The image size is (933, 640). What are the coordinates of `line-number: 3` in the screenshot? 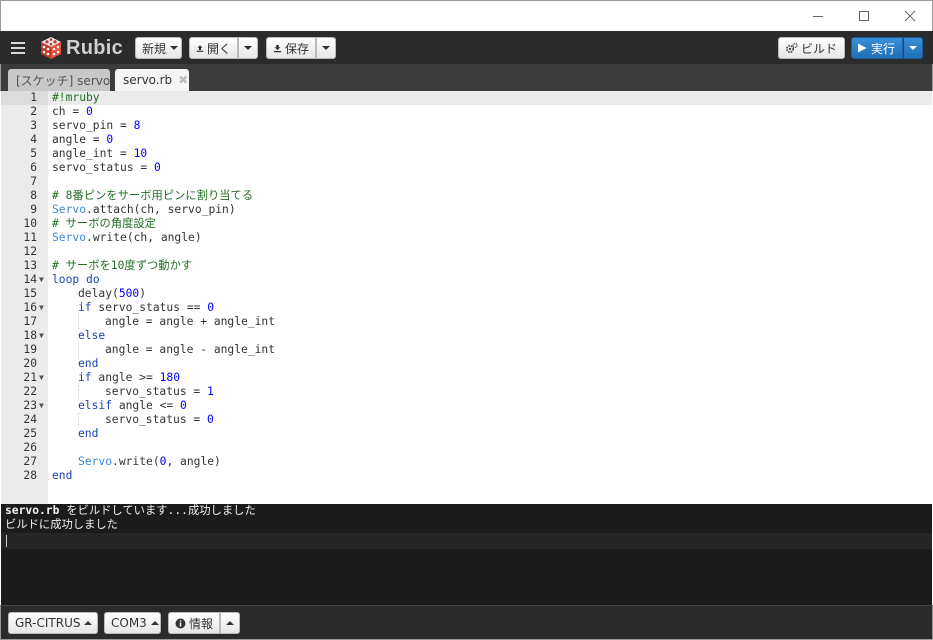 It's located at (33, 125).